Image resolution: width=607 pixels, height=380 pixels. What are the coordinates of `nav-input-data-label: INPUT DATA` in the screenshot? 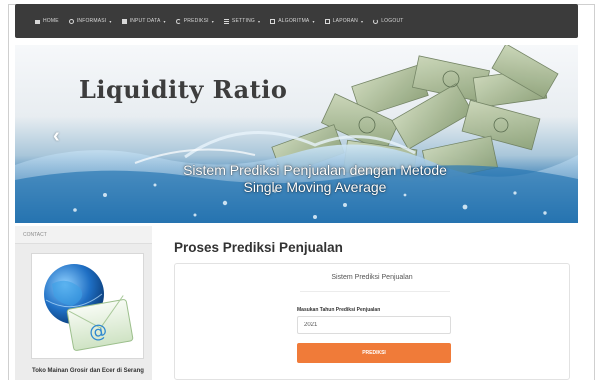 It's located at (145, 21).